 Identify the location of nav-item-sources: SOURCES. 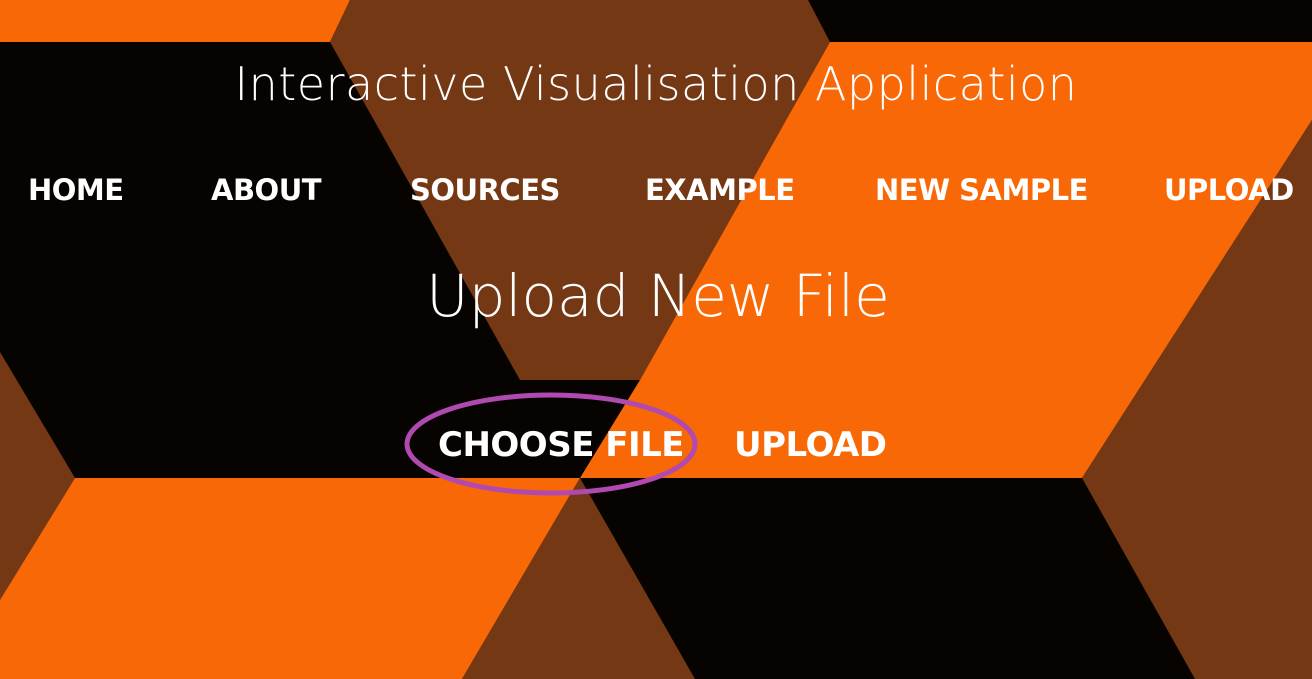
(485, 190).